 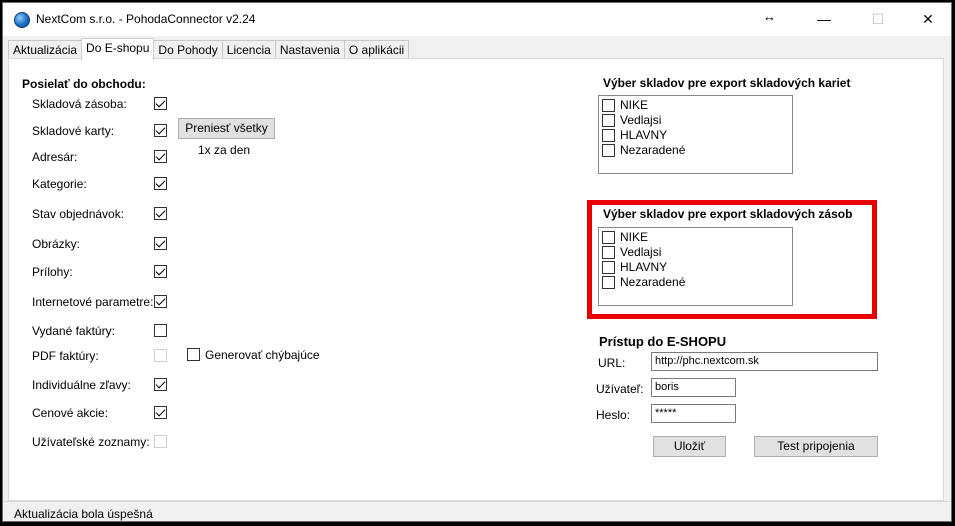 I want to click on save-button: Uložiť, so click(x=689, y=446).